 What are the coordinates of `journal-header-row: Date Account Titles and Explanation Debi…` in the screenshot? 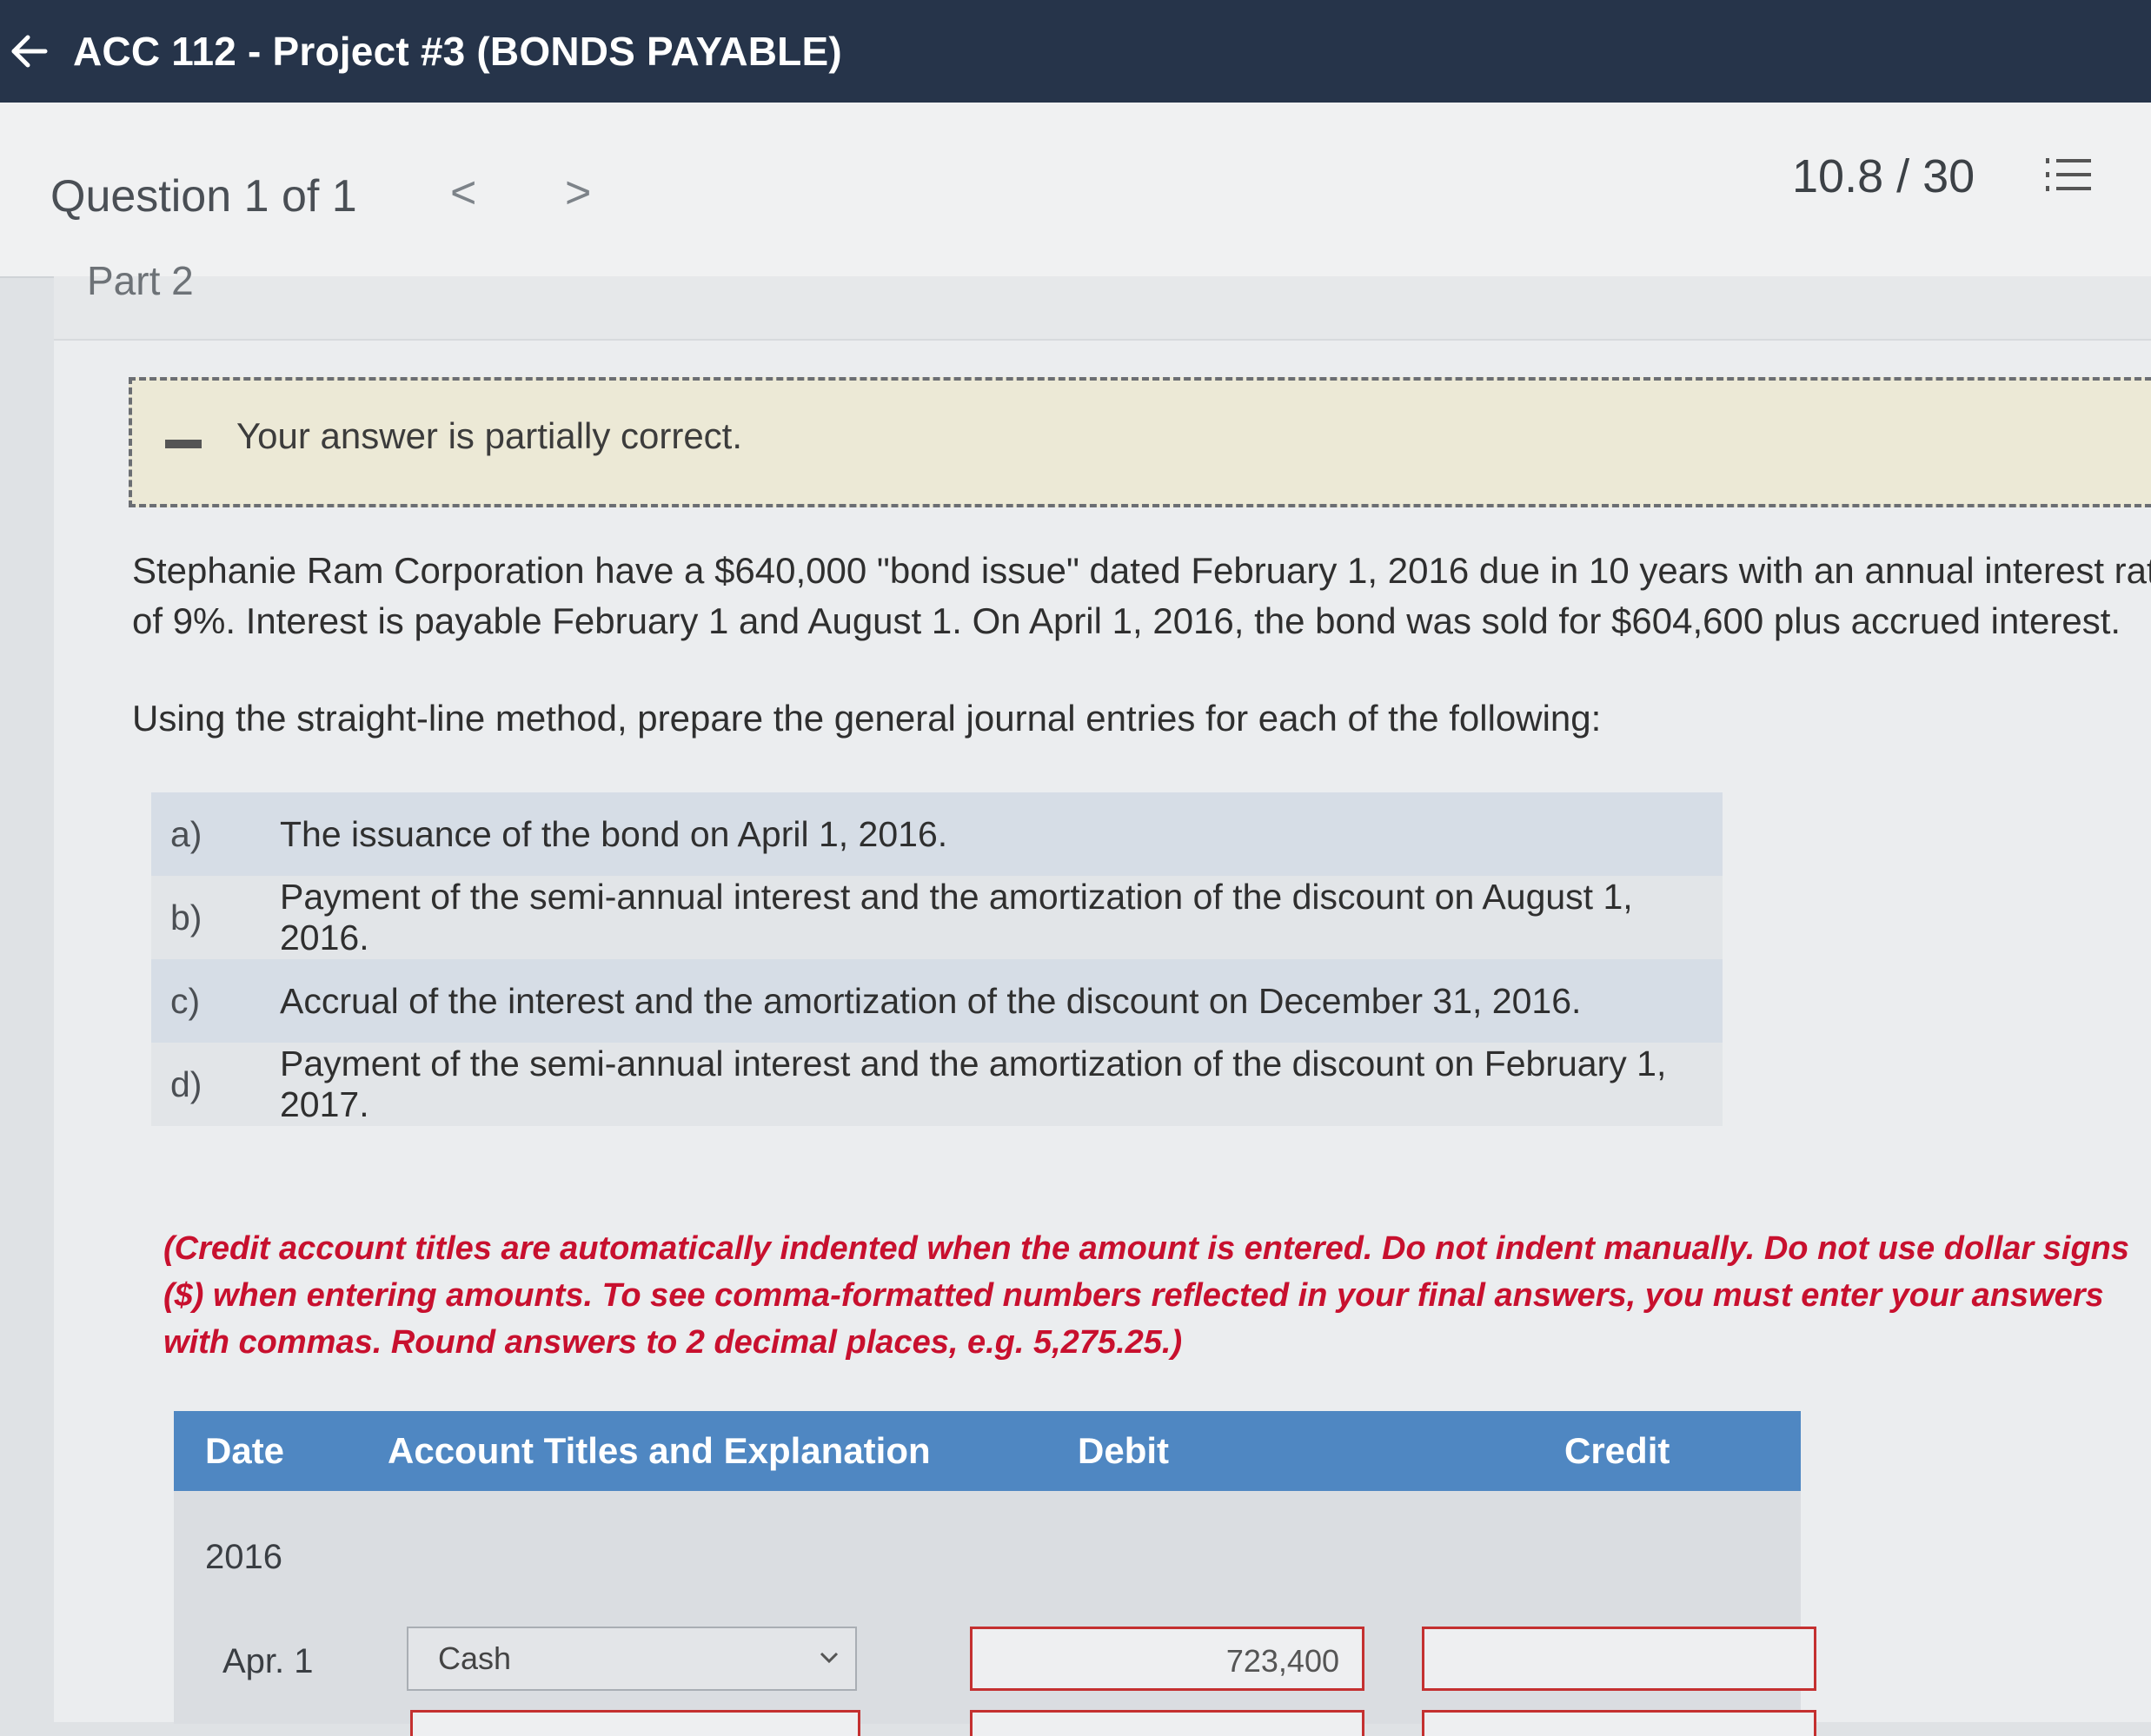 It's located at (988, 1451).